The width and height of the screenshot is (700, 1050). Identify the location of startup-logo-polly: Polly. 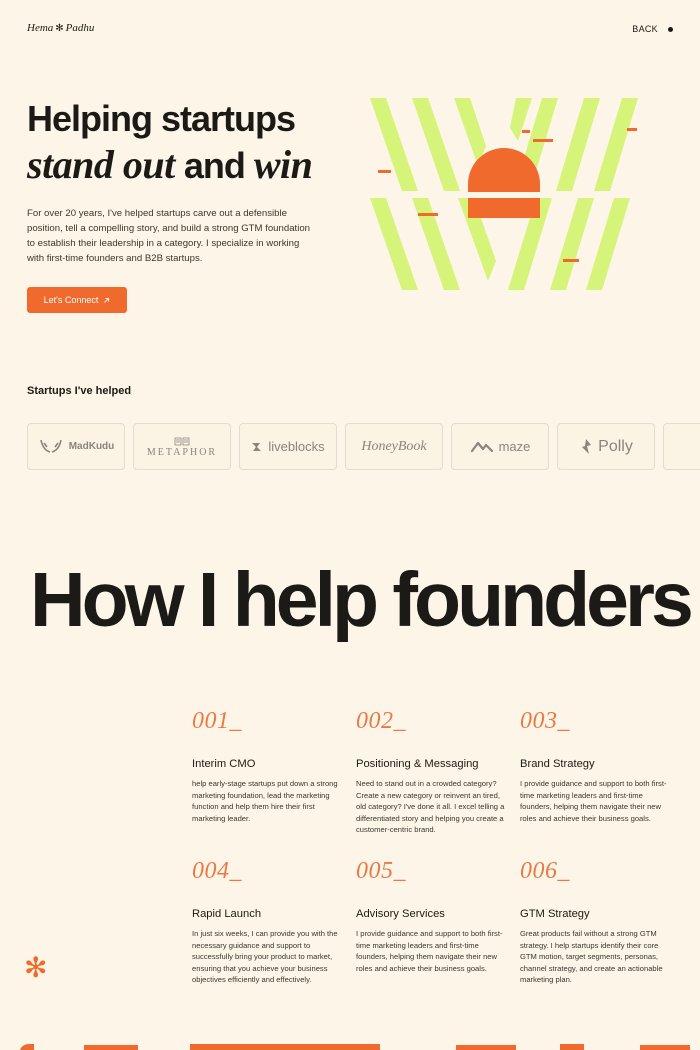
(606, 446).